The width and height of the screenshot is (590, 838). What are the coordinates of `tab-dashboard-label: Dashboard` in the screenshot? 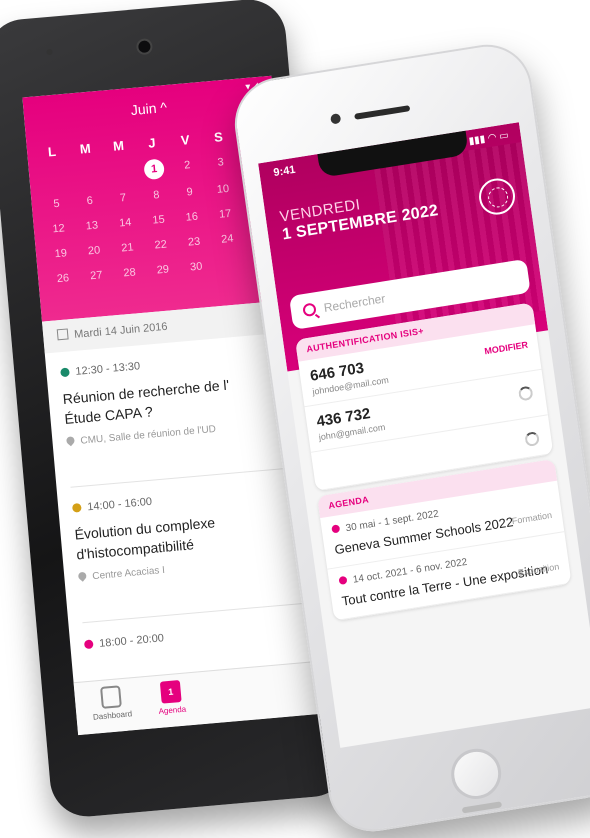 It's located at (112, 715).